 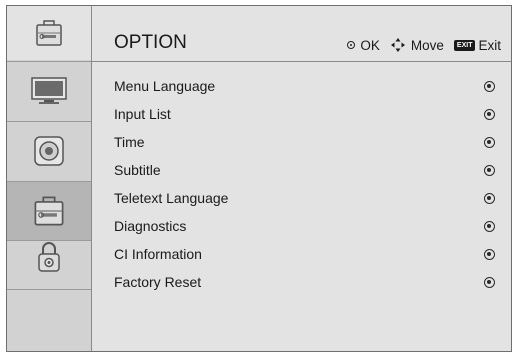 I want to click on tv-icon, so click(x=49, y=90).